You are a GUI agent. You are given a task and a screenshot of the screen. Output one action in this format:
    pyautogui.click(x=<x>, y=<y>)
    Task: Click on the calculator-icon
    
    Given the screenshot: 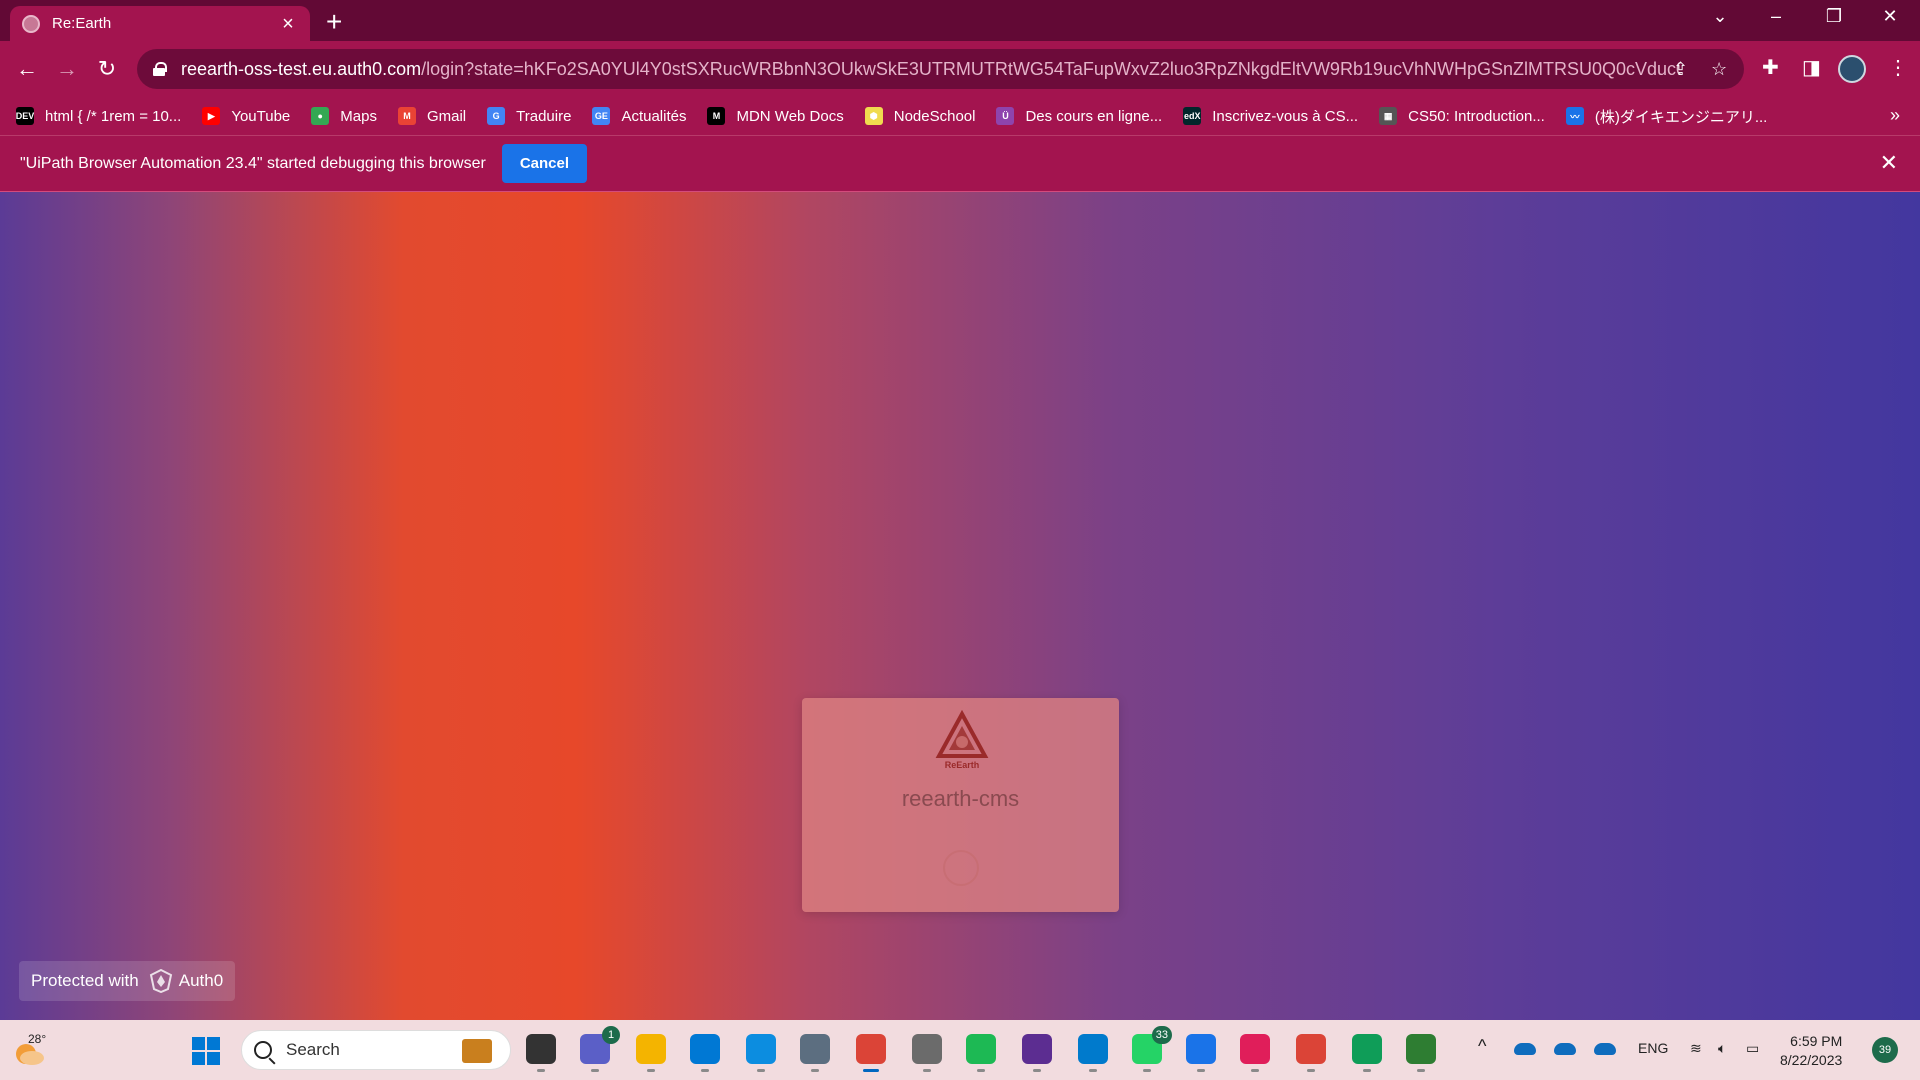 What is the action you would take?
    pyautogui.click(x=815, y=1053)
    